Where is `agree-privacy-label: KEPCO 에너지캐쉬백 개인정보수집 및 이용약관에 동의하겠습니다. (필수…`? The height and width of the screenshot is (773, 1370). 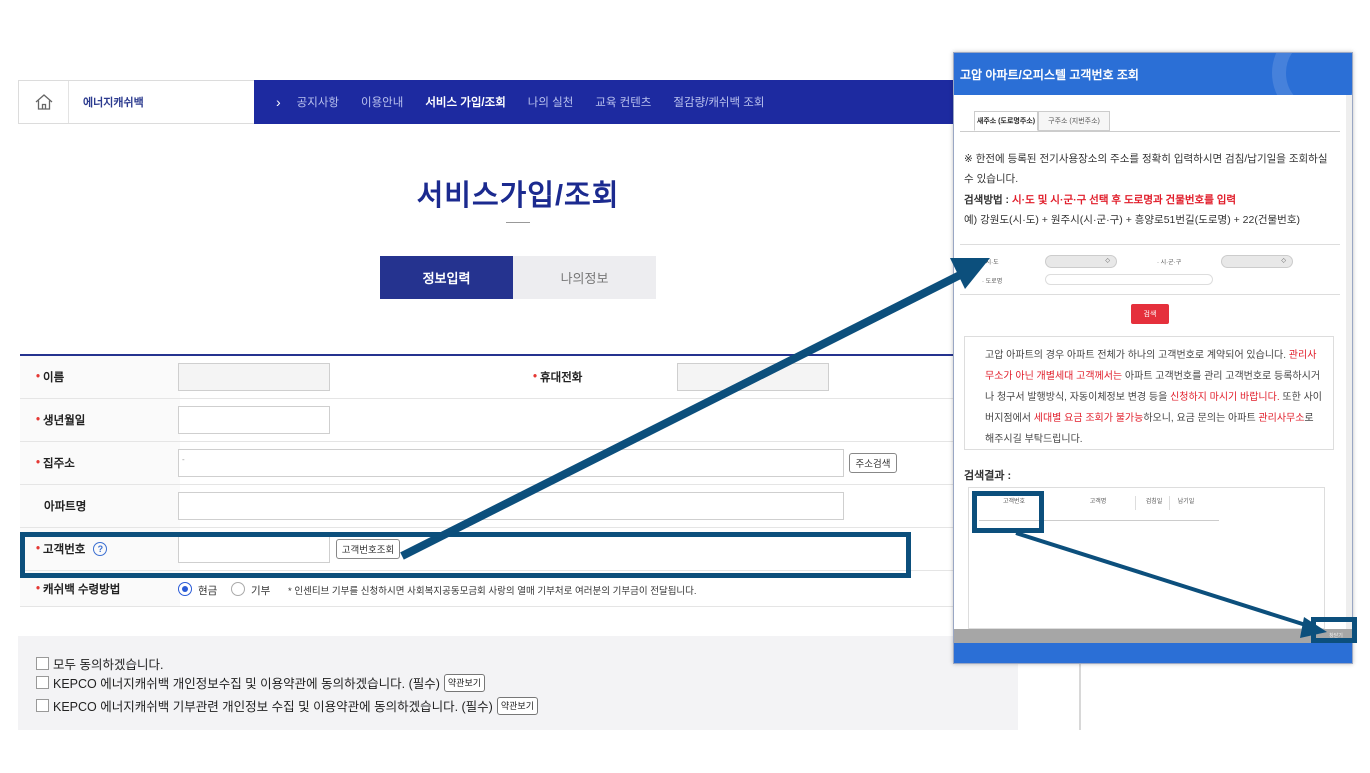 agree-privacy-label: KEPCO 에너지캐쉬백 개인정보수집 및 이용약관에 동의하겠습니다. (필수… is located at coordinates (246, 684).